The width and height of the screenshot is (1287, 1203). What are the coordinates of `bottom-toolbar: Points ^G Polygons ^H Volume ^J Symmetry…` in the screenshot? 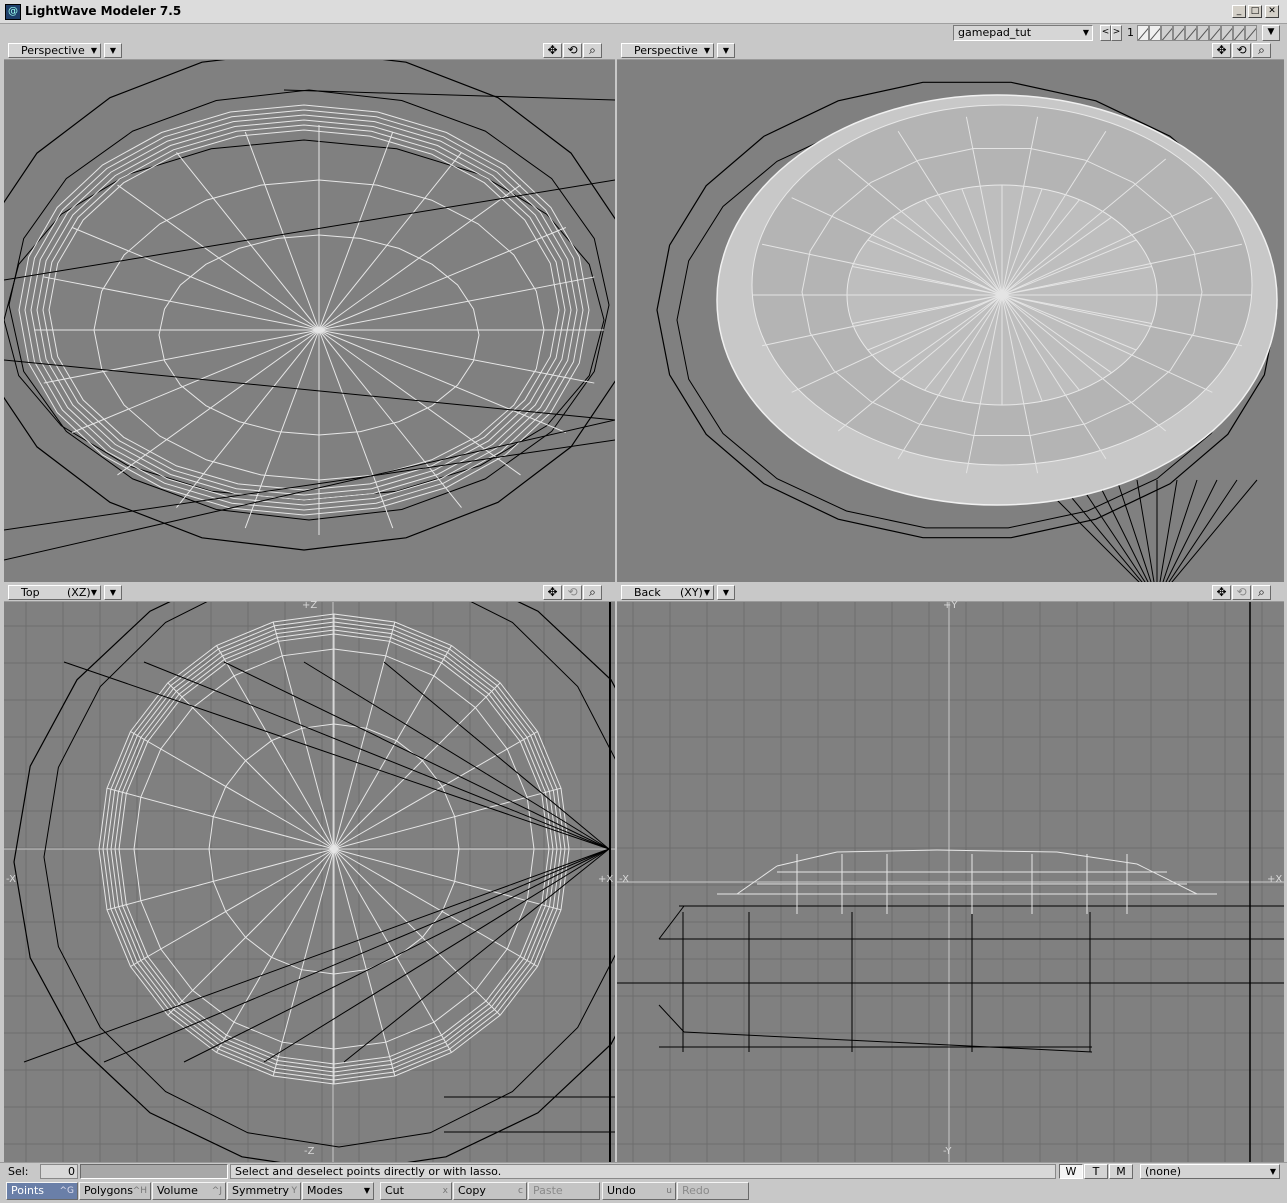 It's located at (643, 1192).